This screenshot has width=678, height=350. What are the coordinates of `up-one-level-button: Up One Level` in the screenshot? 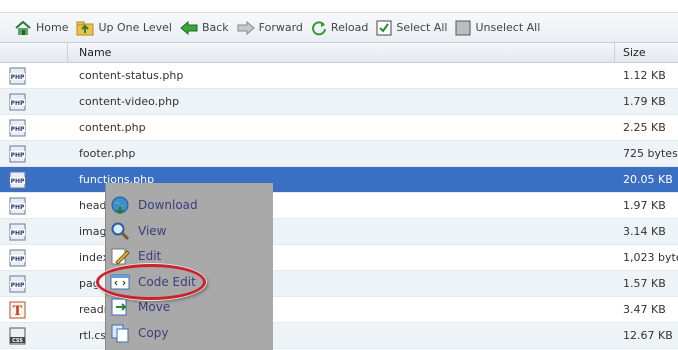 It's located at (124, 28).